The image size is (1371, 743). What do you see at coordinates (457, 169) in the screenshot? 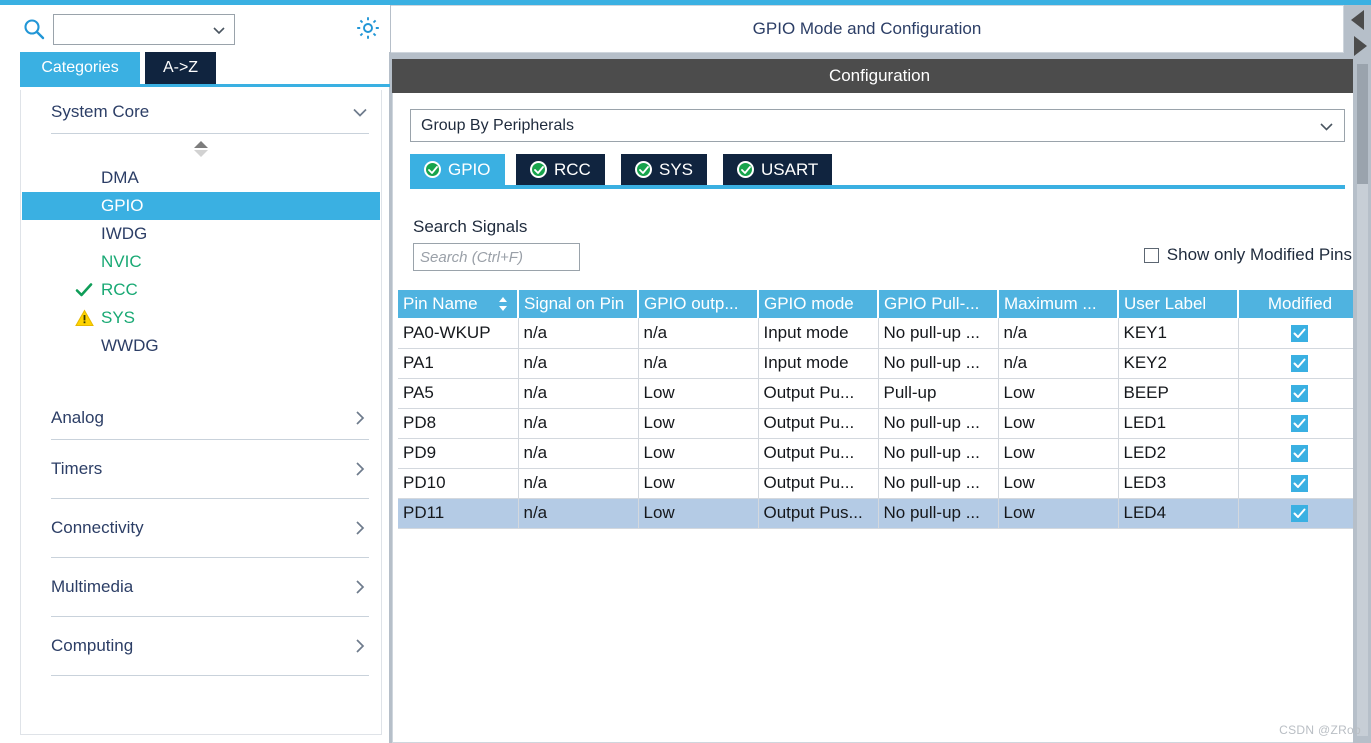
I see `tab-gpio: GPIO` at bounding box center [457, 169].